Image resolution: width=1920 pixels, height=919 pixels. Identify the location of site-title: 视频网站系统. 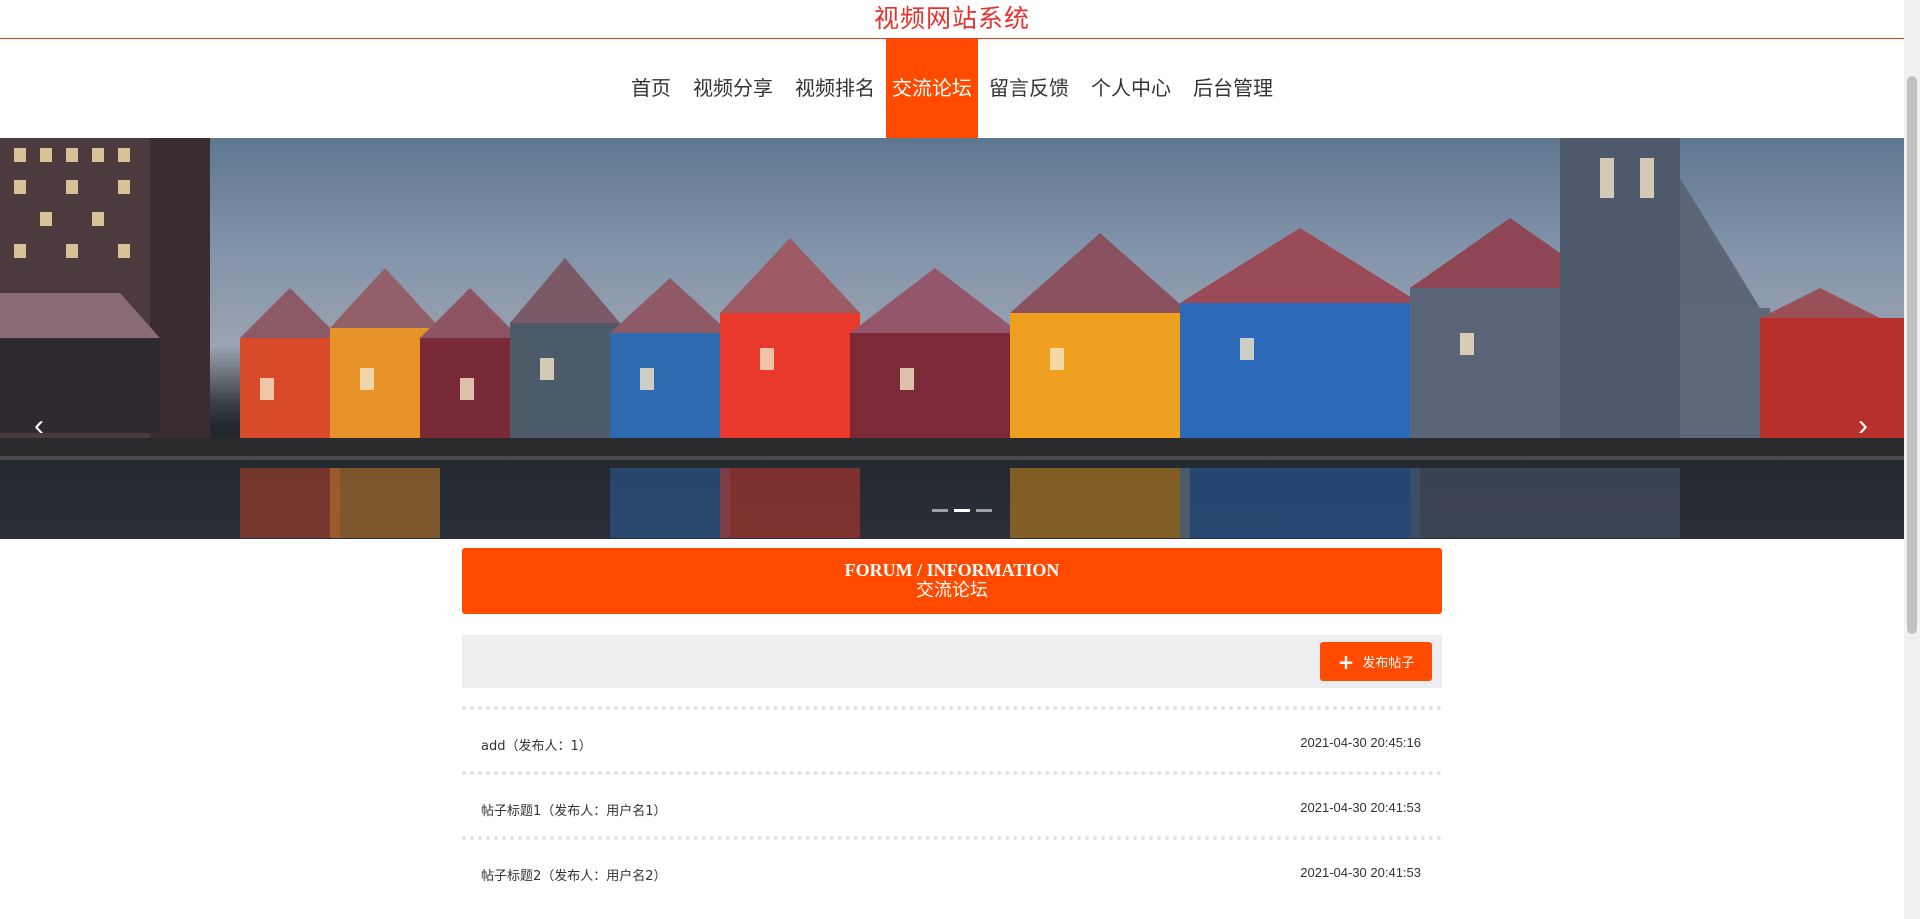
(951, 18).